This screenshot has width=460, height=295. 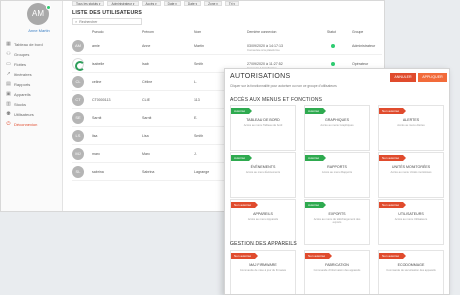 I want to click on column-header: Groupe, so click(x=357, y=32).